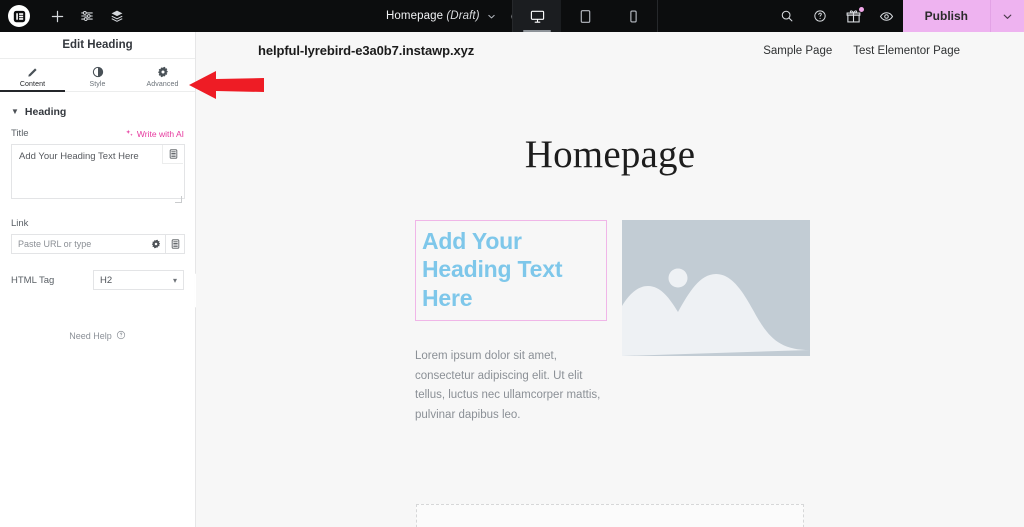 This screenshot has height=527, width=1024. What do you see at coordinates (19, 16) in the screenshot?
I see `elementor-logo-icon` at bounding box center [19, 16].